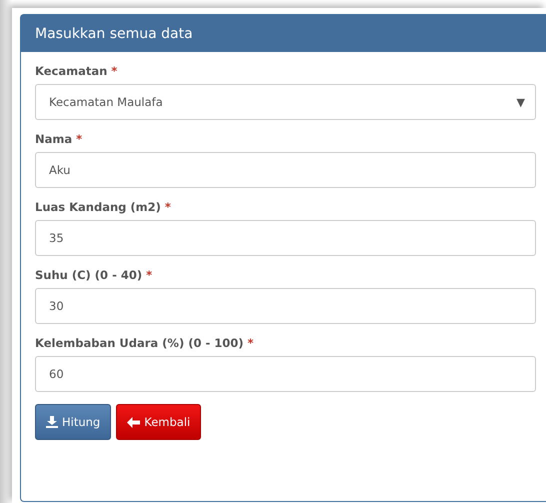 The width and height of the screenshot is (546, 503). Describe the element at coordinates (52, 422) in the screenshot. I see `download-icon` at that location.